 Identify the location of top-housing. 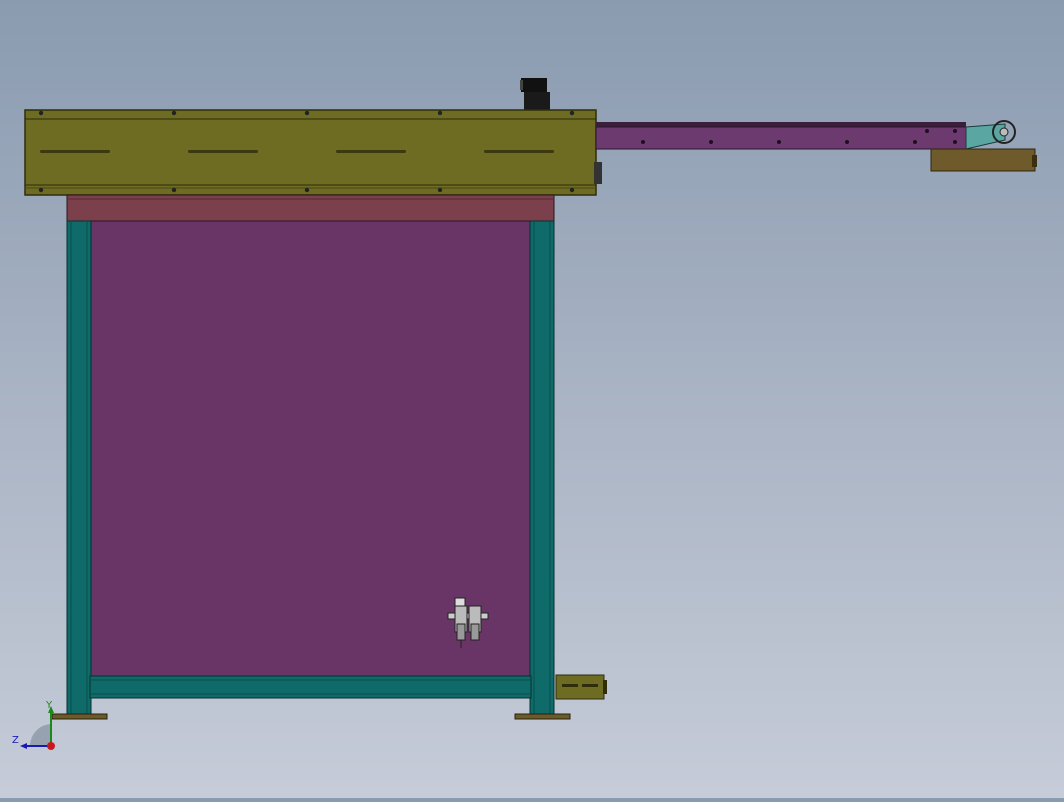
(313, 152).